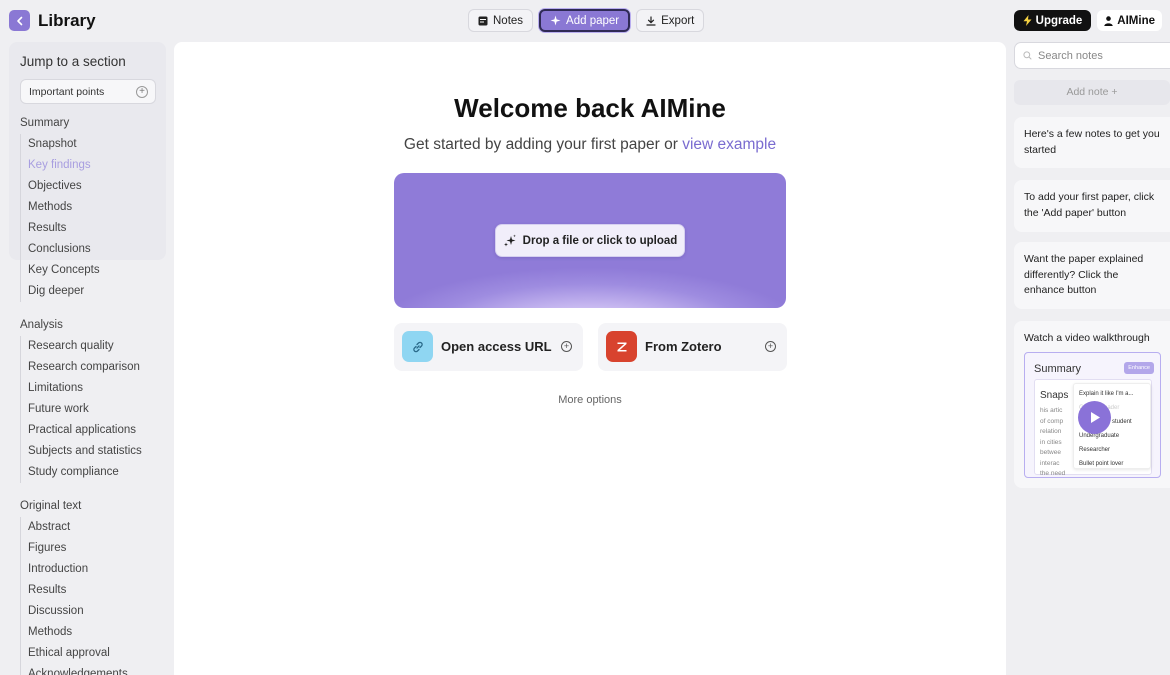 Image resolution: width=1170 pixels, height=675 pixels. Describe the element at coordinates (74, 590) in the screenshot. I see `sidebar-item-original-results: Results` at that location.